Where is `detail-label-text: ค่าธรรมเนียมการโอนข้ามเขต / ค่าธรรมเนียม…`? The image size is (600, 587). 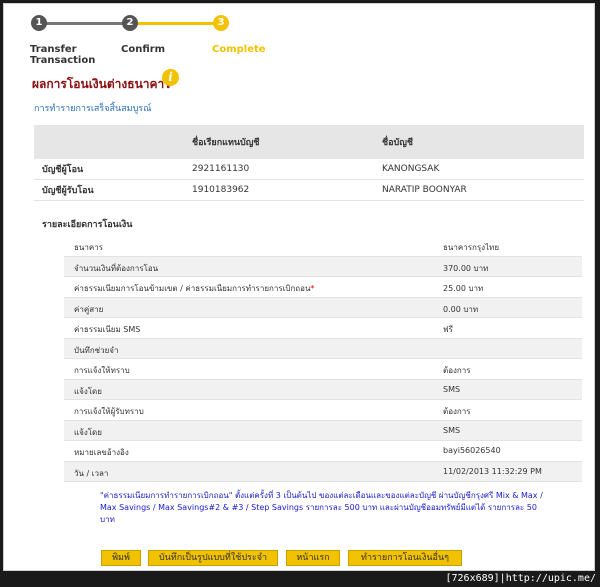 detail-label-text: ค่าธรรมเนียมการโอนข้ามเขต / ค่าธรรมเนียม… is located at coordinates (192, 288).